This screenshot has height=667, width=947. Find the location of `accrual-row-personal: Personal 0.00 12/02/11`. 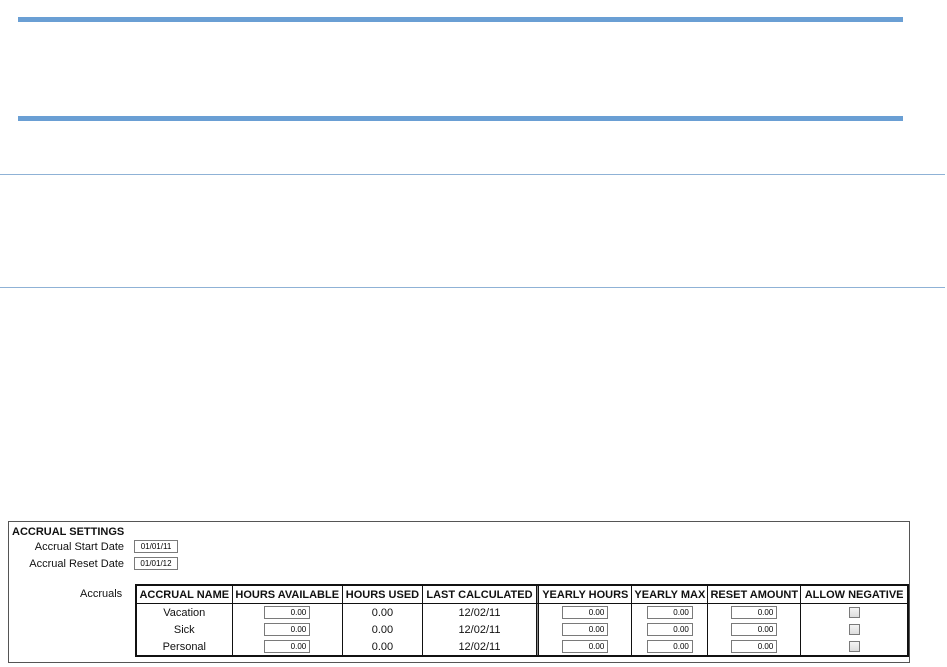

accrual-row-personal: Personal 0.00 12/02/11 is located at coordinates (522, 647).